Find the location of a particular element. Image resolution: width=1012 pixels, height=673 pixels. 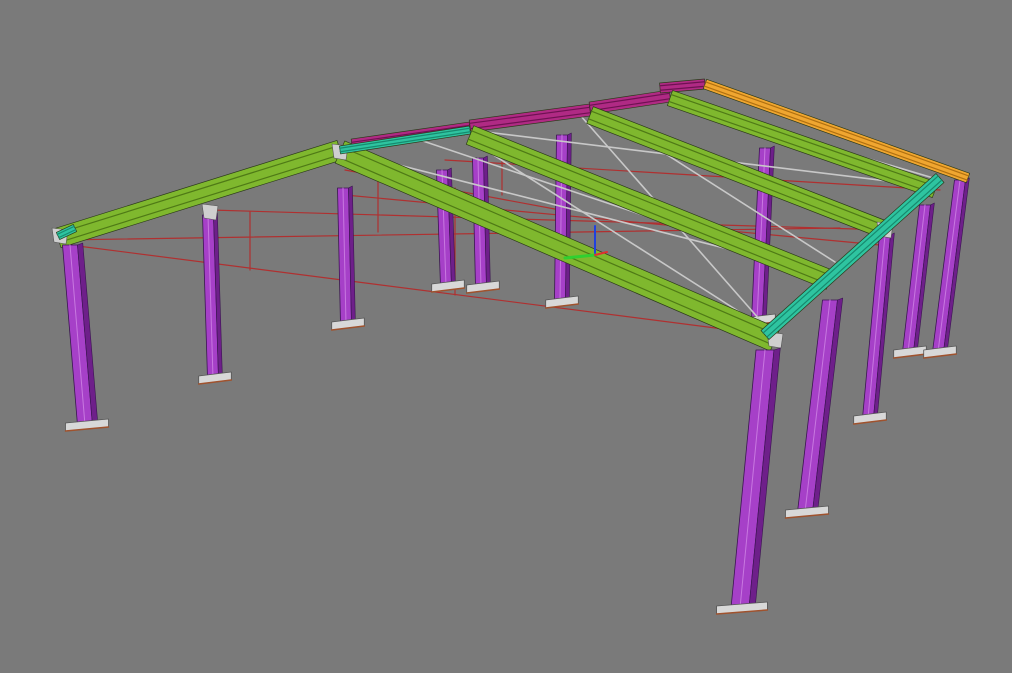

column-front-left is located at coordinates (86, 337).